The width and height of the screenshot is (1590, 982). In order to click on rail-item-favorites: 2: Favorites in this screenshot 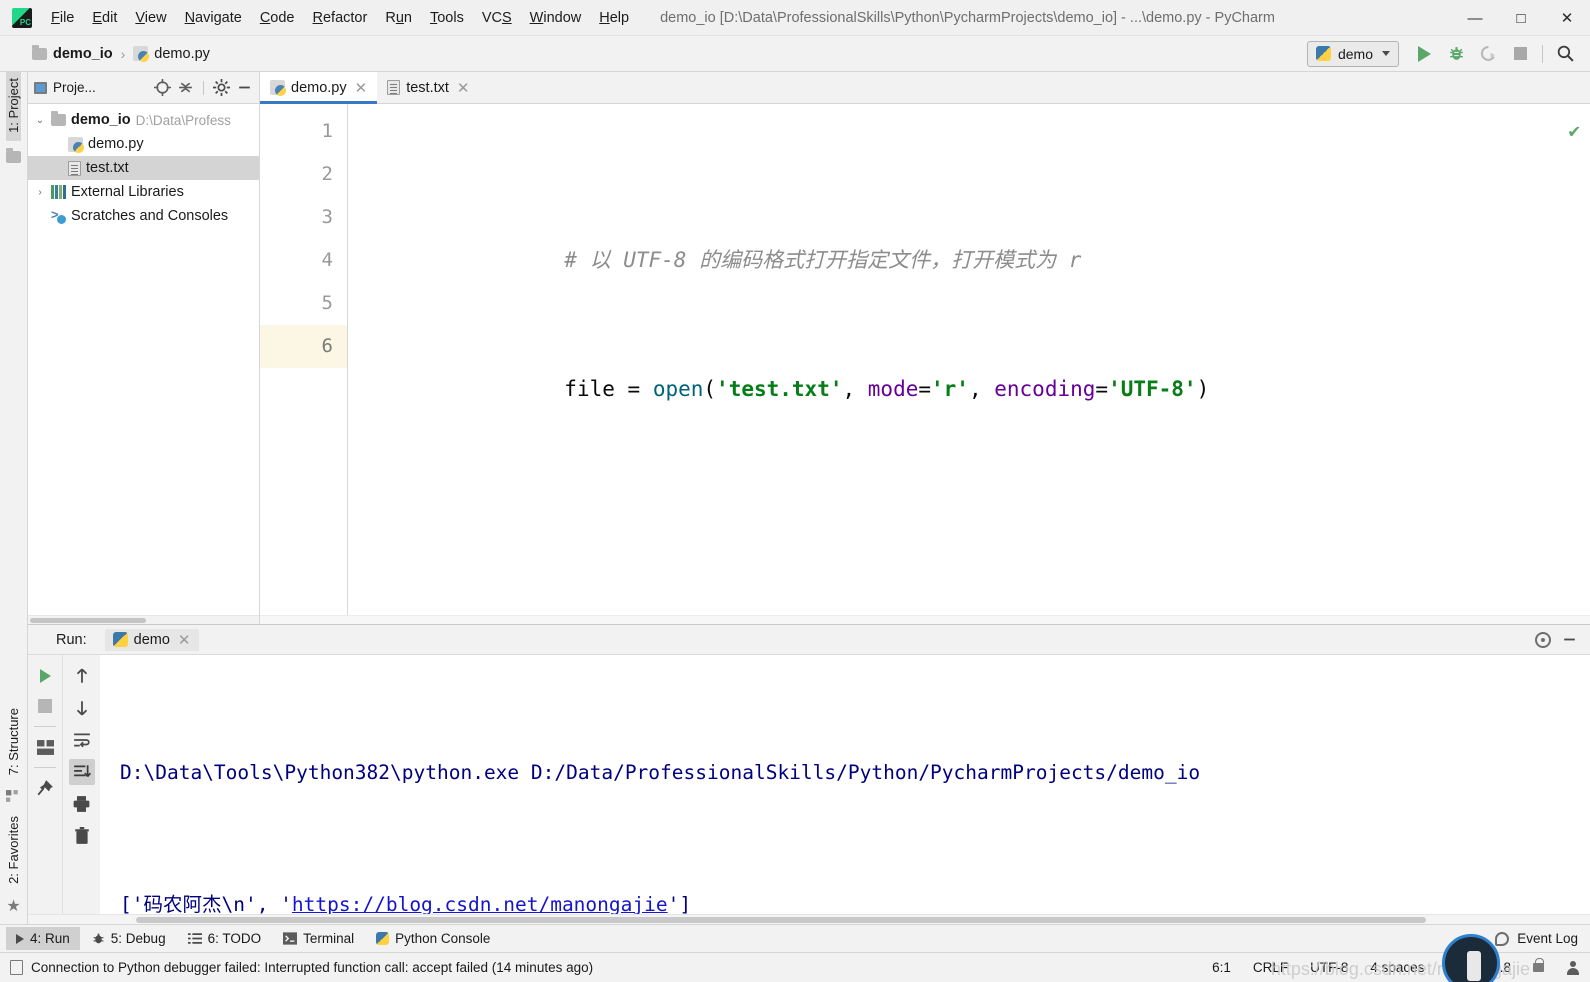, I will do `click(13, 851)`.